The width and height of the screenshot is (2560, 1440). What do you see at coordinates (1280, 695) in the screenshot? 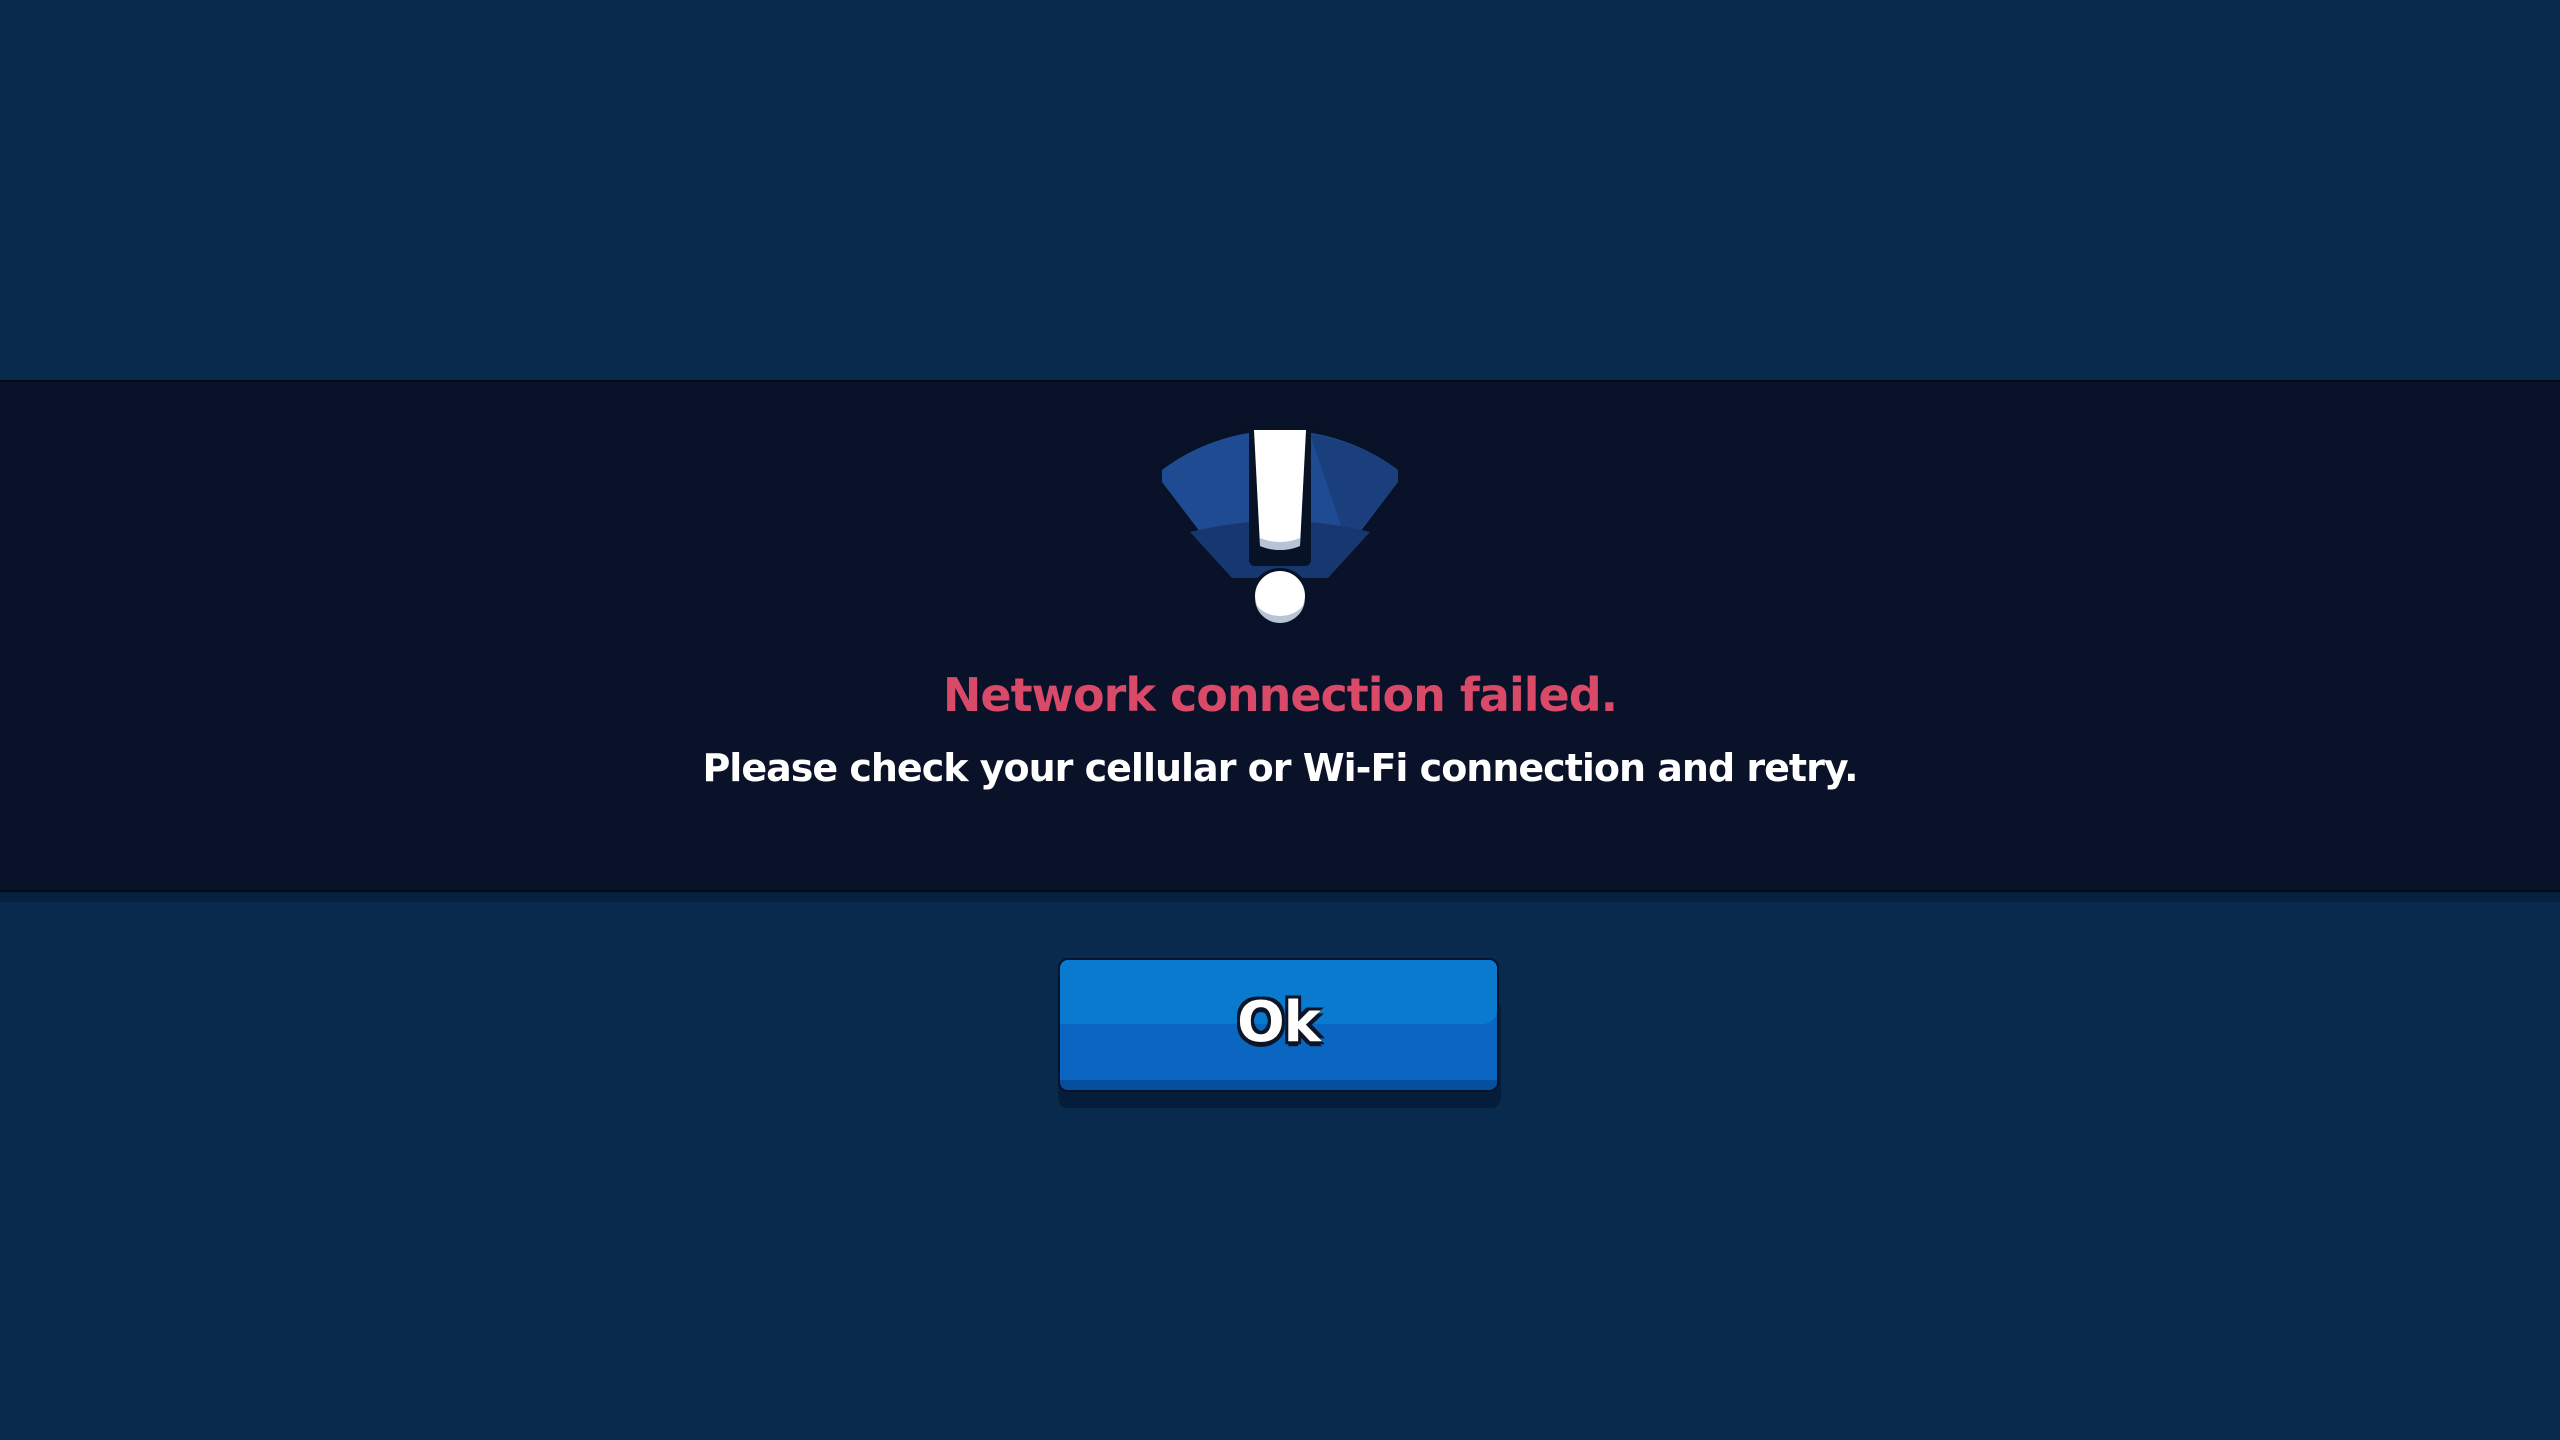
I see `error-title: Network connection failed.` at bounding box center [1280, 695].